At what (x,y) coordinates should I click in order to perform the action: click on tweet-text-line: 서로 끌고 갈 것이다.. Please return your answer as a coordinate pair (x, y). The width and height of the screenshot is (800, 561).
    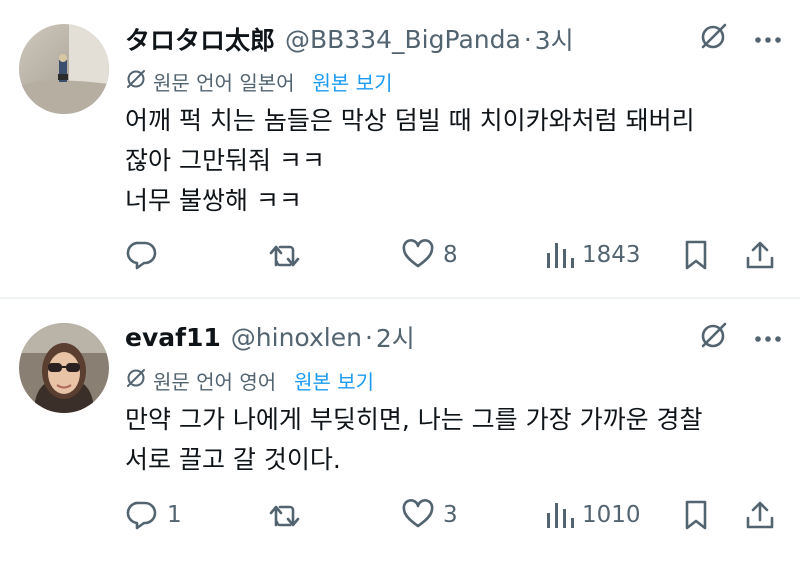
    Looking at the image, I should click on (233, 459).